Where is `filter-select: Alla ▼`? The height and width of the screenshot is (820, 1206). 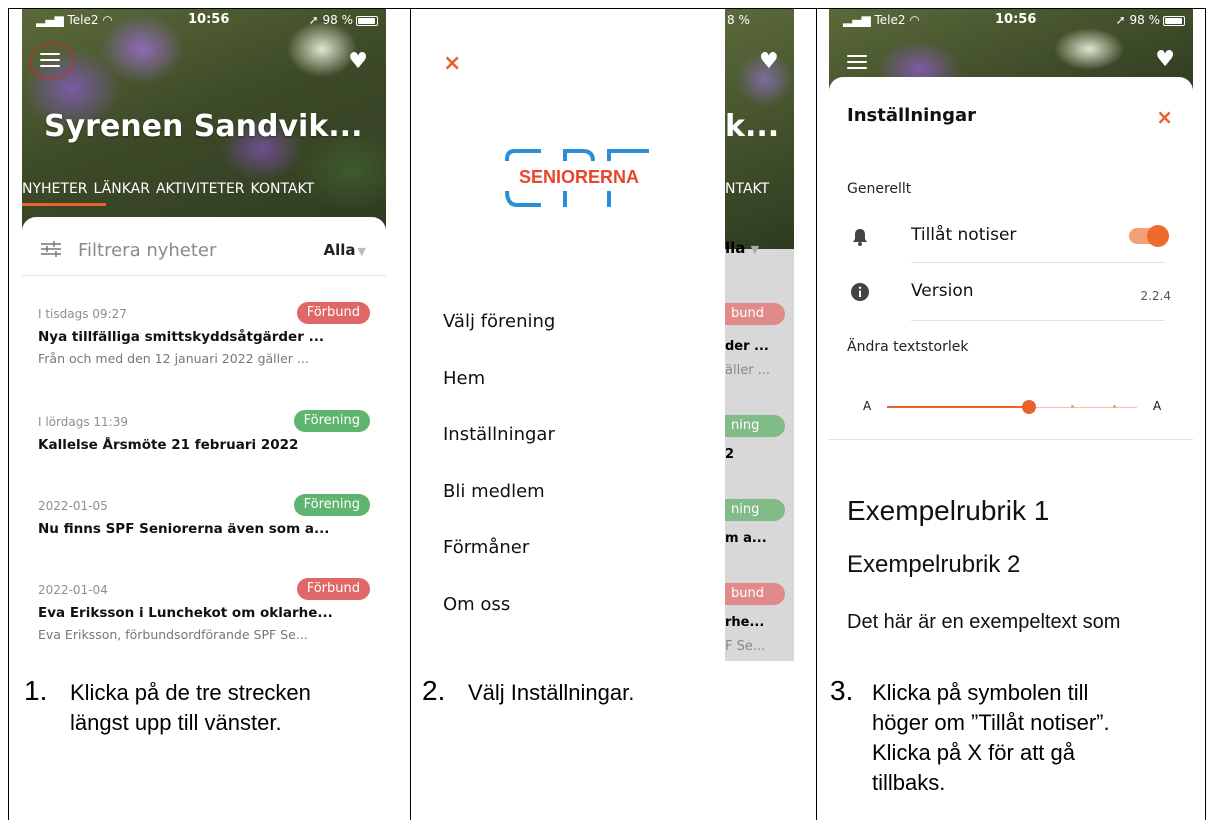
filter-select: Alla ▼ is located at coordinates (345, 250).